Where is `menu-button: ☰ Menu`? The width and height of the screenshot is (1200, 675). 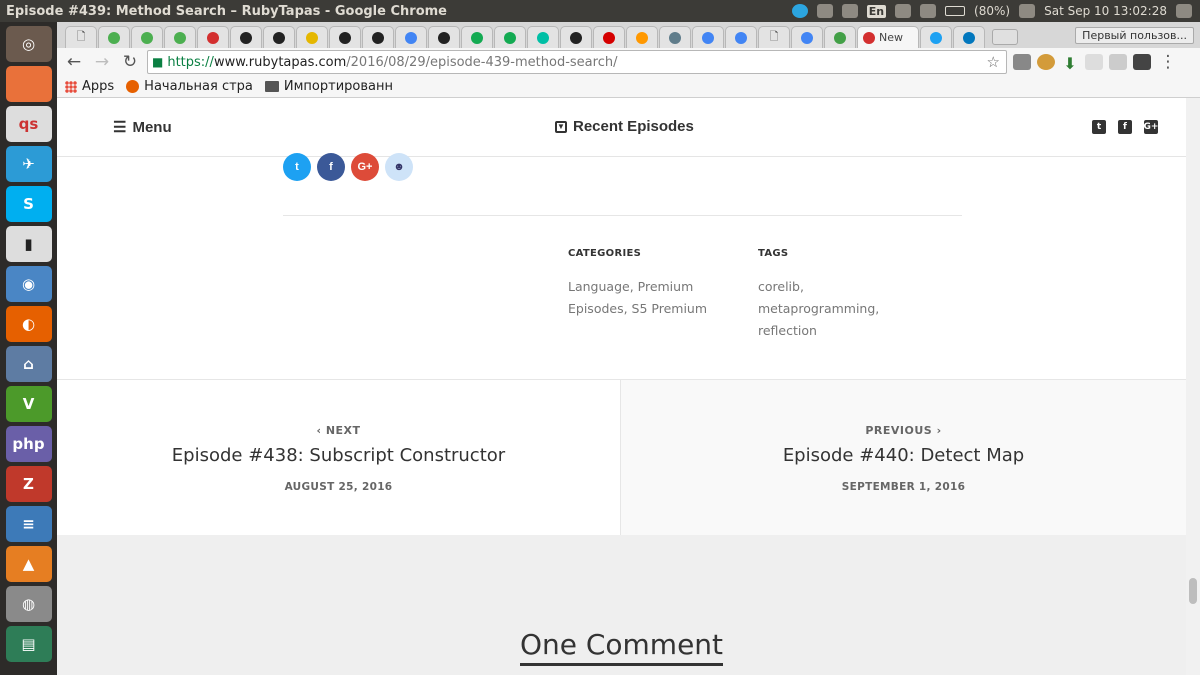
menu-button: ☰ Menu is located at coordinates (142, 127).